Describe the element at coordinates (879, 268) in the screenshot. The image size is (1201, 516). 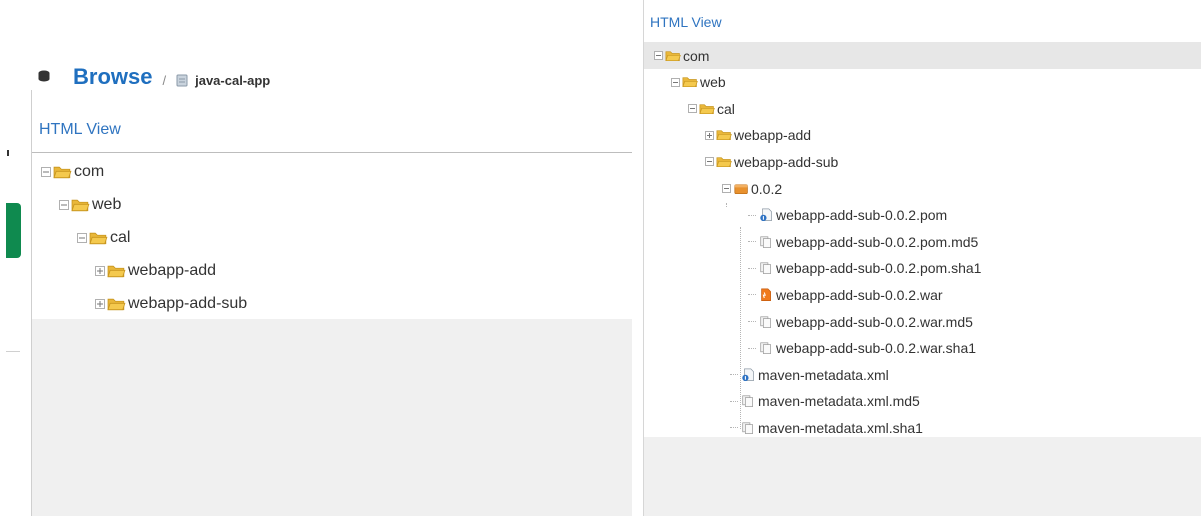
I see `tree-node-label: webapp-add-sub-0.0.2.pom.sha1` at that location.